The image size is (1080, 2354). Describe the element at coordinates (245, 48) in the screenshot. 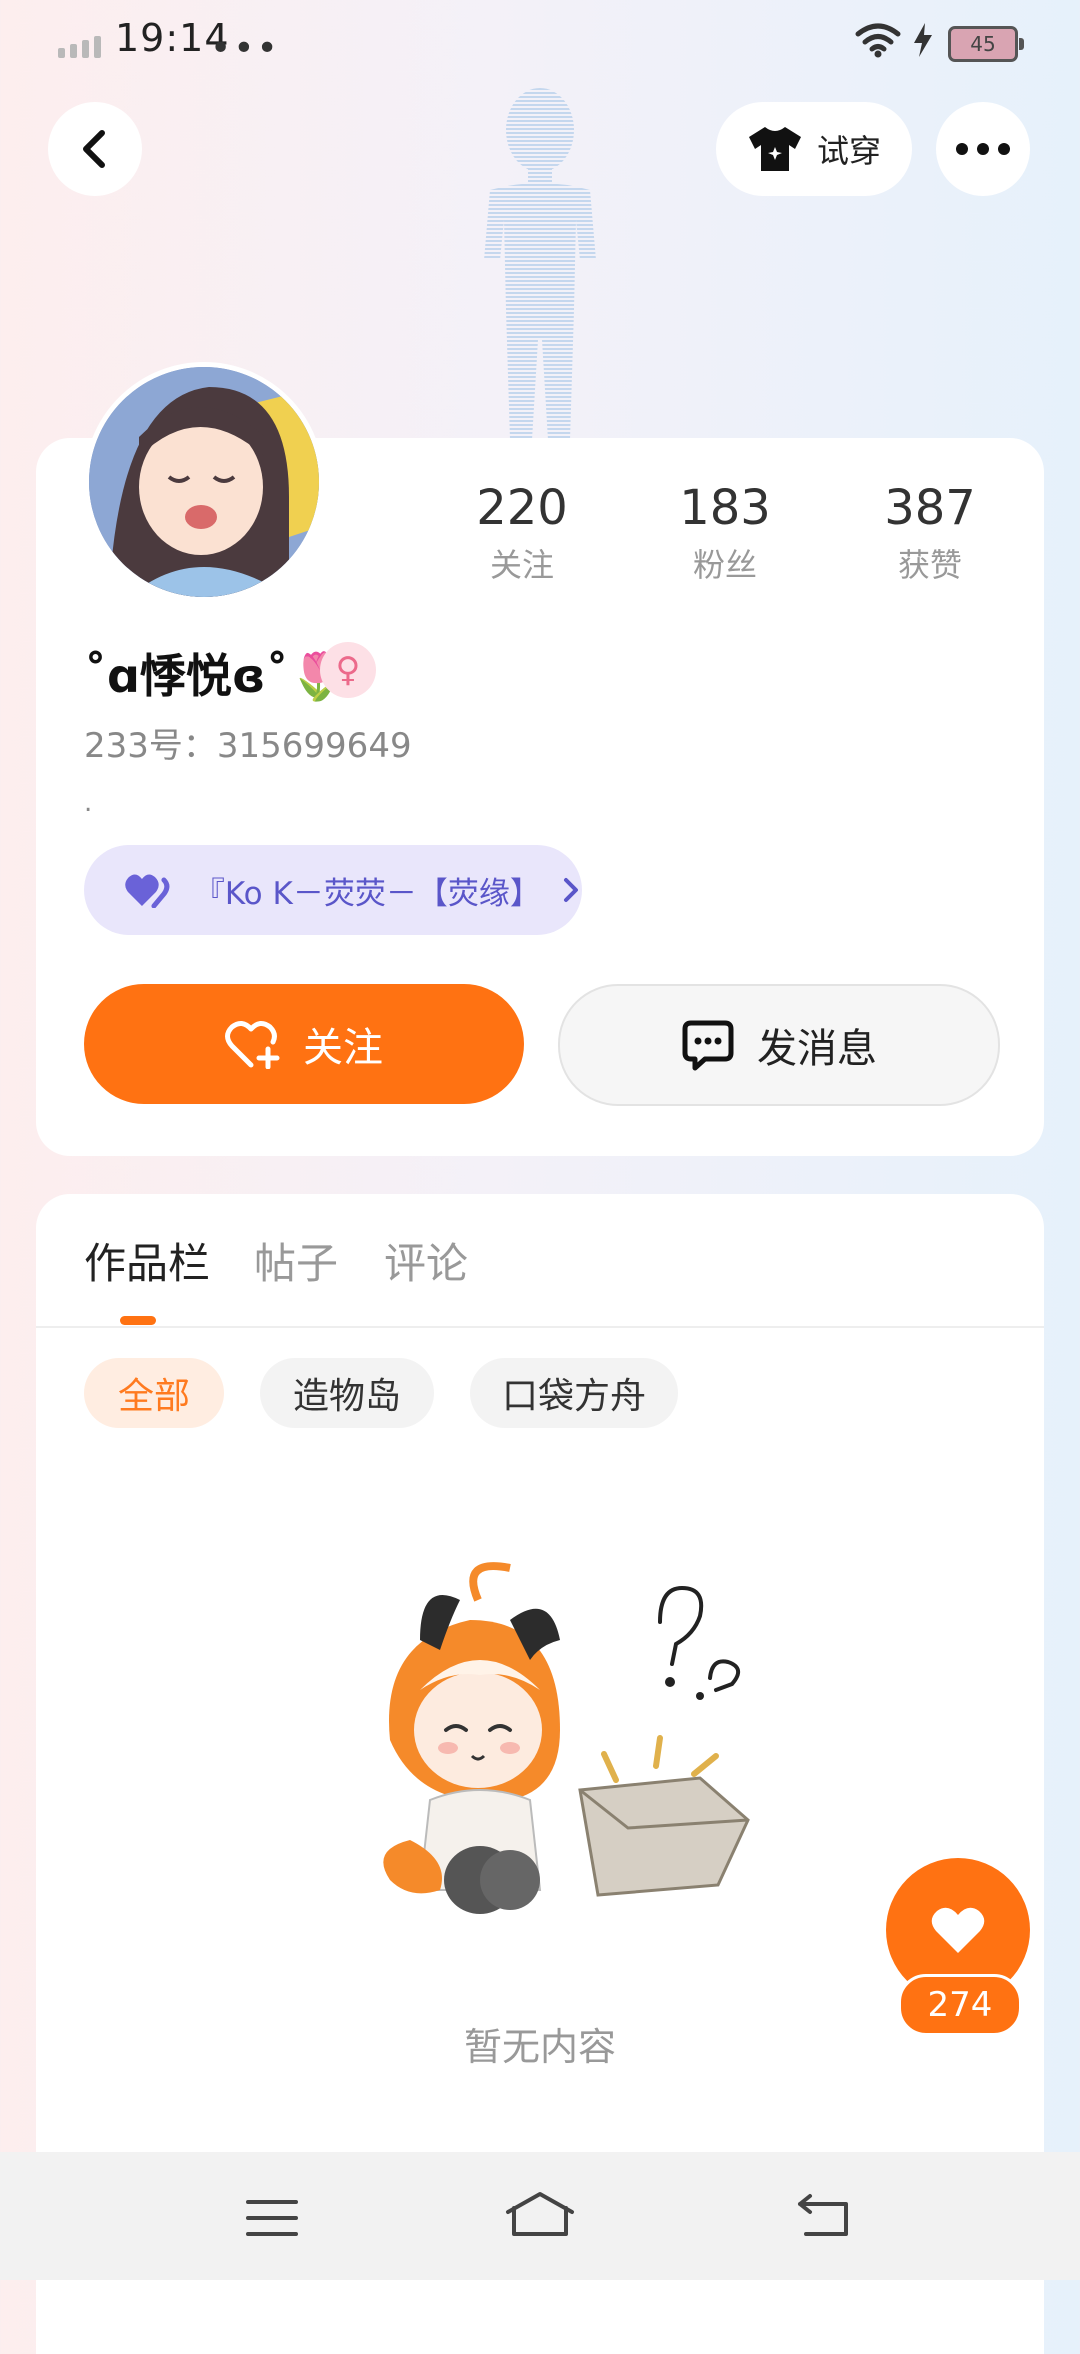

I see `status-more-dots: •••` at that location.